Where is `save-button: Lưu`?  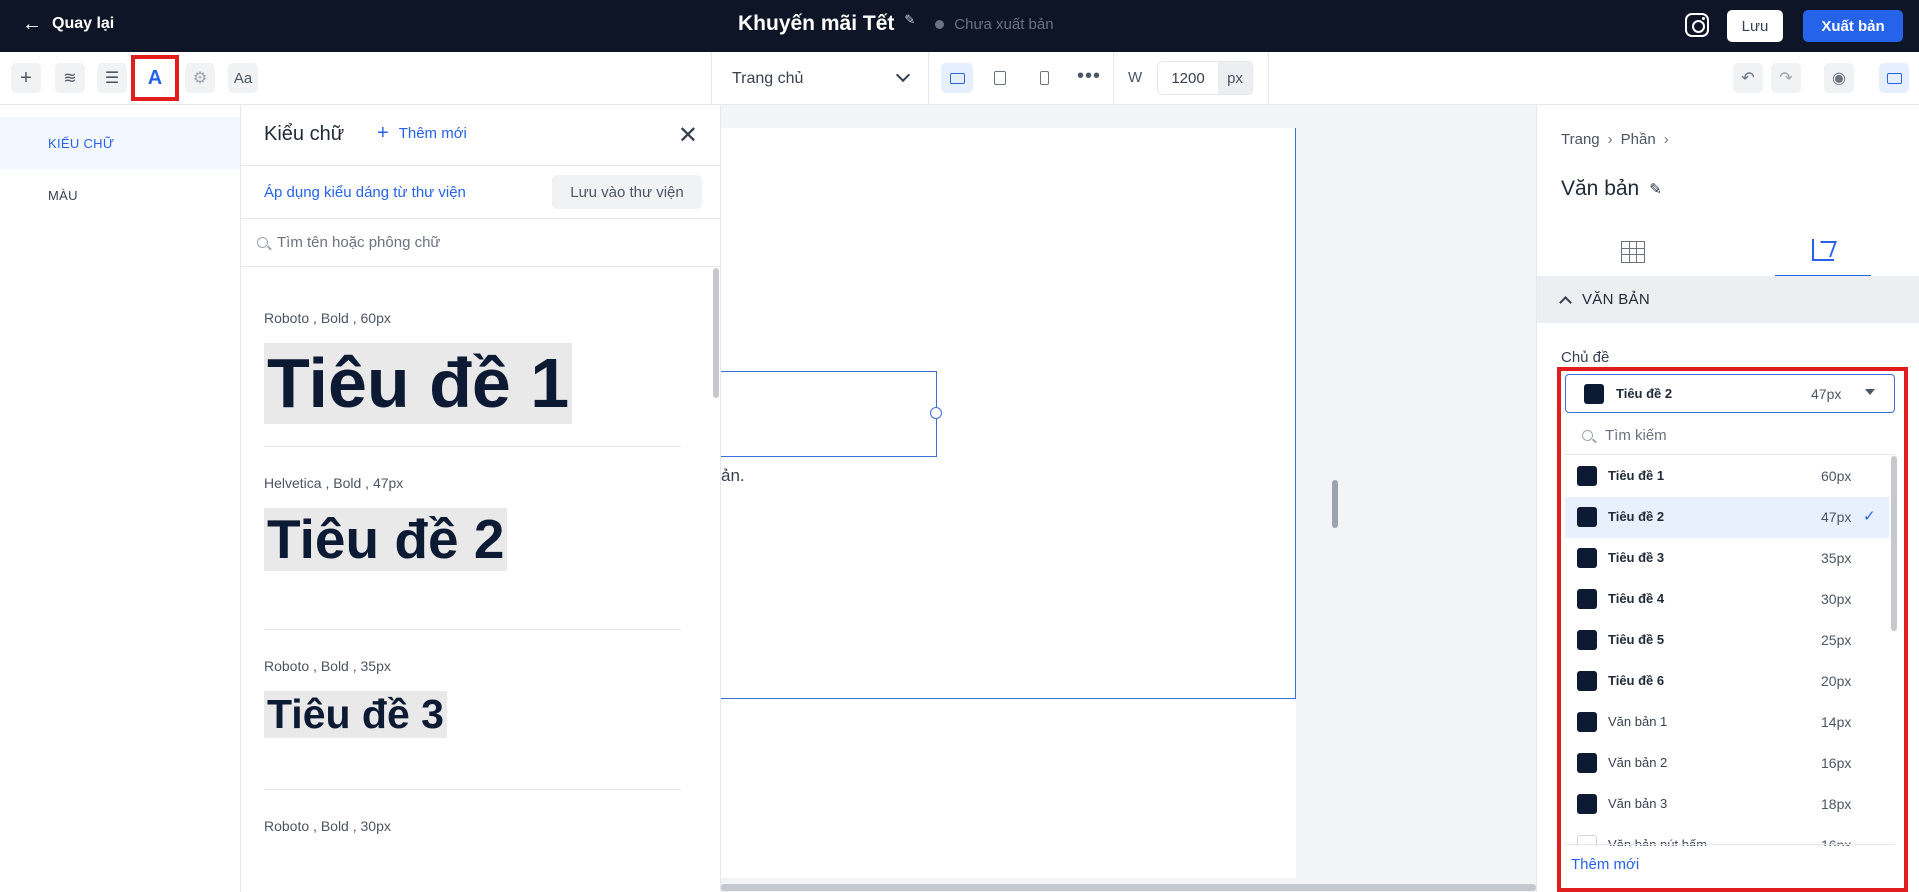
save-button: Lưu is located at coordinates (1755, 26).